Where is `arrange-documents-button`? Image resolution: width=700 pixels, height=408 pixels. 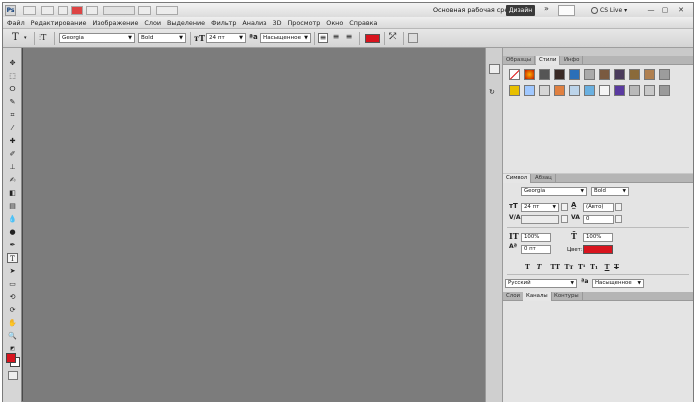
arrange-documents-button is located at coordinates (144, 10).